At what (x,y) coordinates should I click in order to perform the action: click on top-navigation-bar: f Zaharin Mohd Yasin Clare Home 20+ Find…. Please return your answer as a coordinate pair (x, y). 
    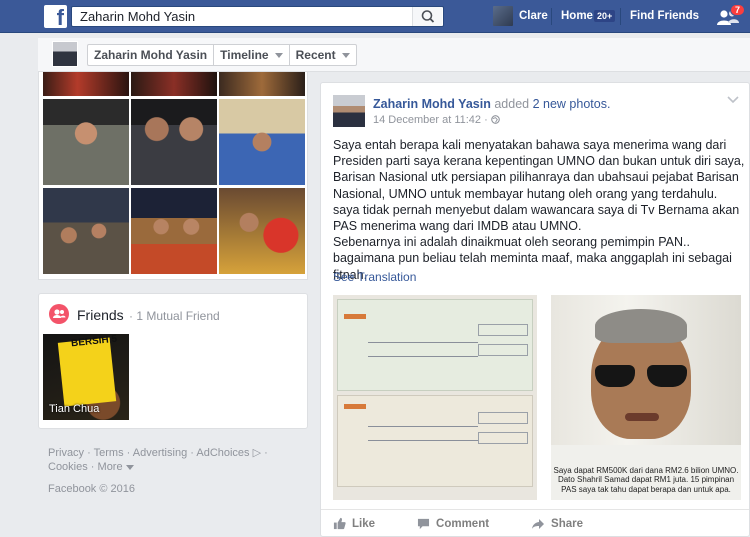
    Looking at the image, I should click on (375, 16).